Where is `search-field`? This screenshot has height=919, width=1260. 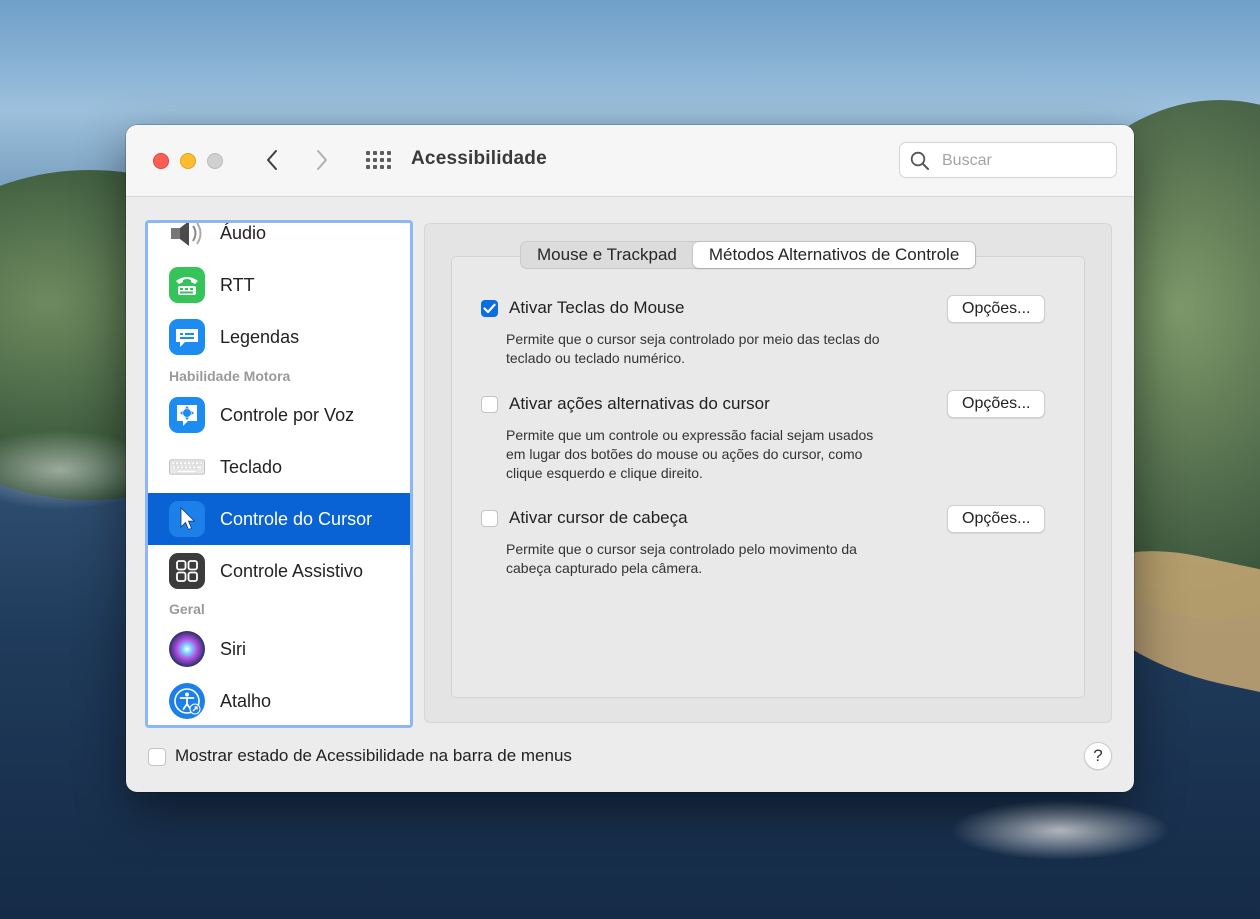
search-field is located at coordinates (1008, 160).